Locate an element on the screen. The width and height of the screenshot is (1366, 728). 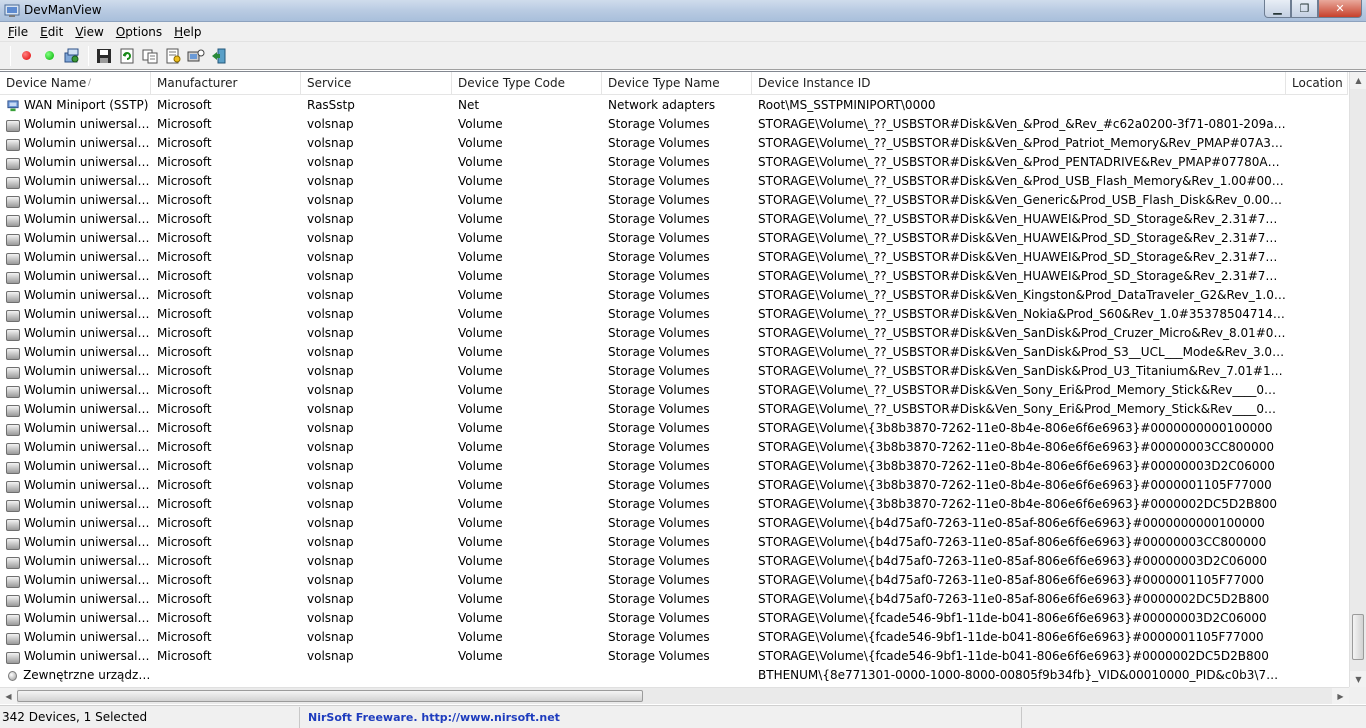
scroll-right-arrow-icon: ▶ is located at coordinates (1340, 696).